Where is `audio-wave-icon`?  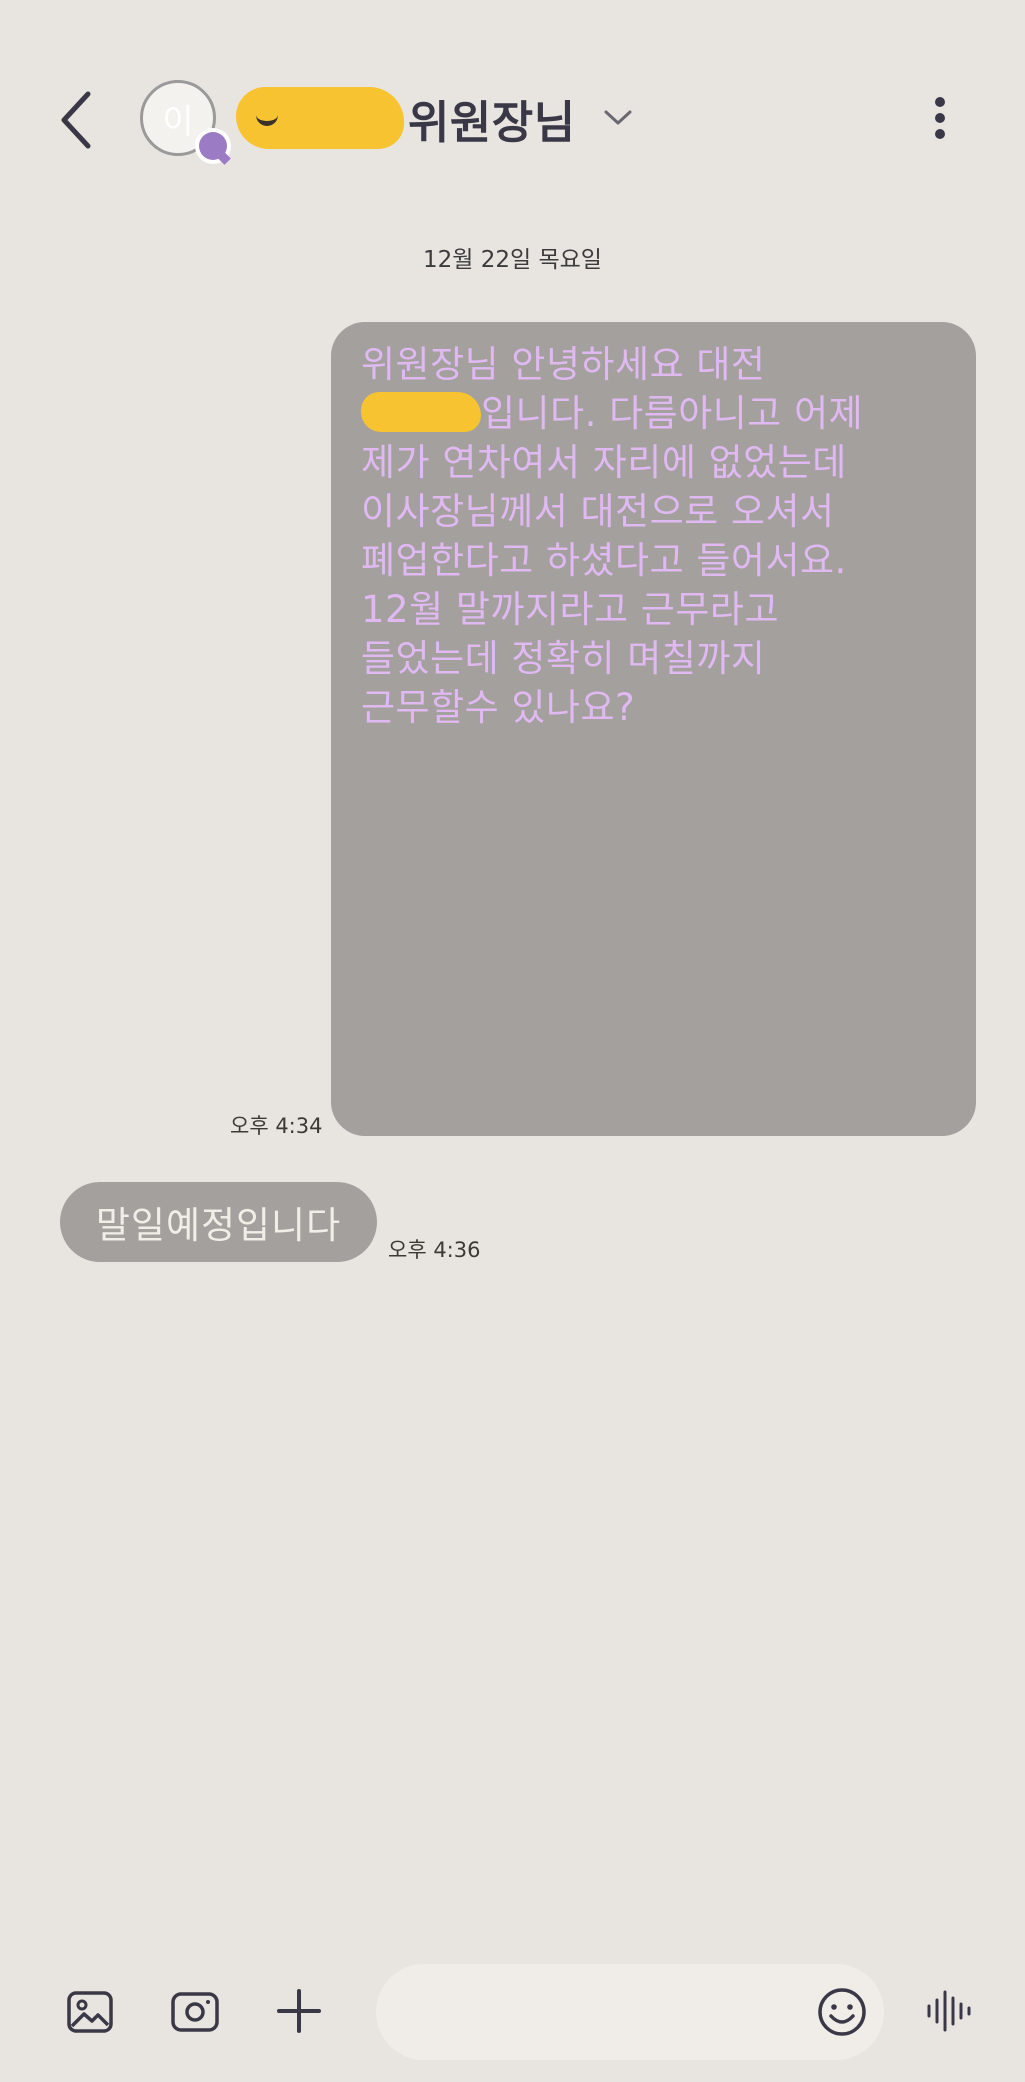
audio-wave-icon is located at coordinates (949, 2011).